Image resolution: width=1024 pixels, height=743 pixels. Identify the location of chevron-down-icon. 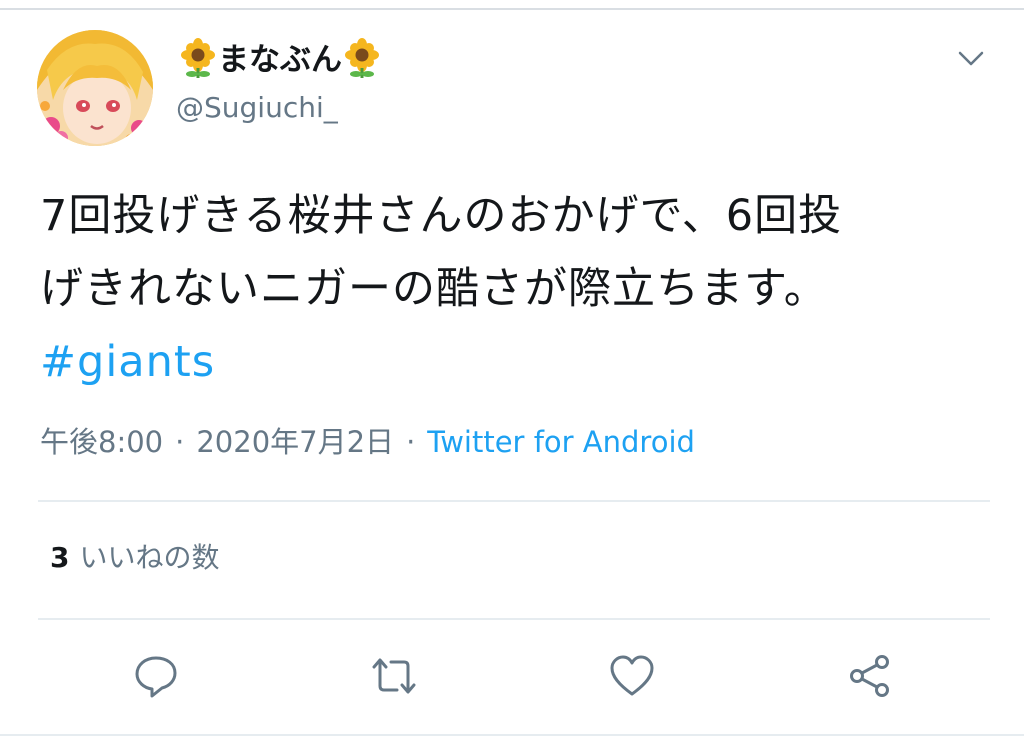
(971, 58).